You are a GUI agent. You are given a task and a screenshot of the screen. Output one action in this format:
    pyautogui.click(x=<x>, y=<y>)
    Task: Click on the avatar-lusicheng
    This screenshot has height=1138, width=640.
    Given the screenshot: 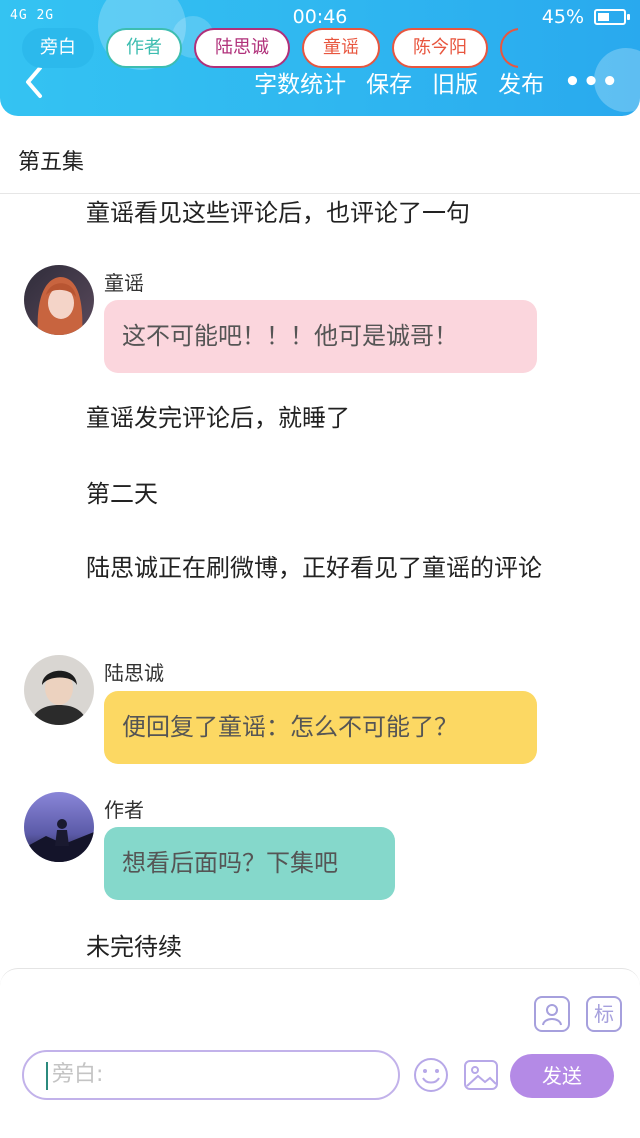 What is the action you would take?
    pyautogui.click(x=59, y=690)
    